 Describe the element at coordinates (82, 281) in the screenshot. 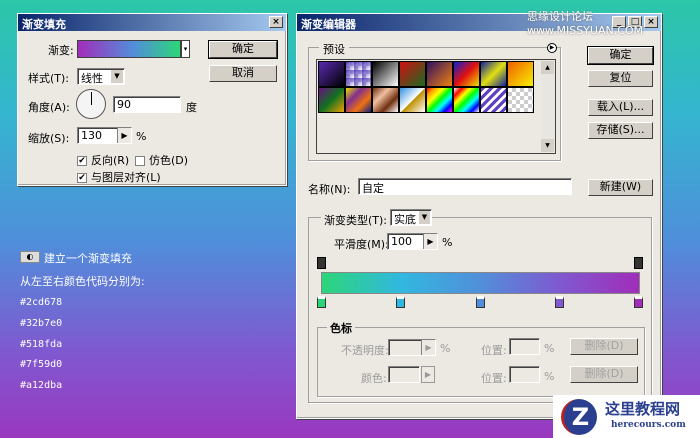

I see `description-text: 从左至右颜色代码分别为:` at that location.